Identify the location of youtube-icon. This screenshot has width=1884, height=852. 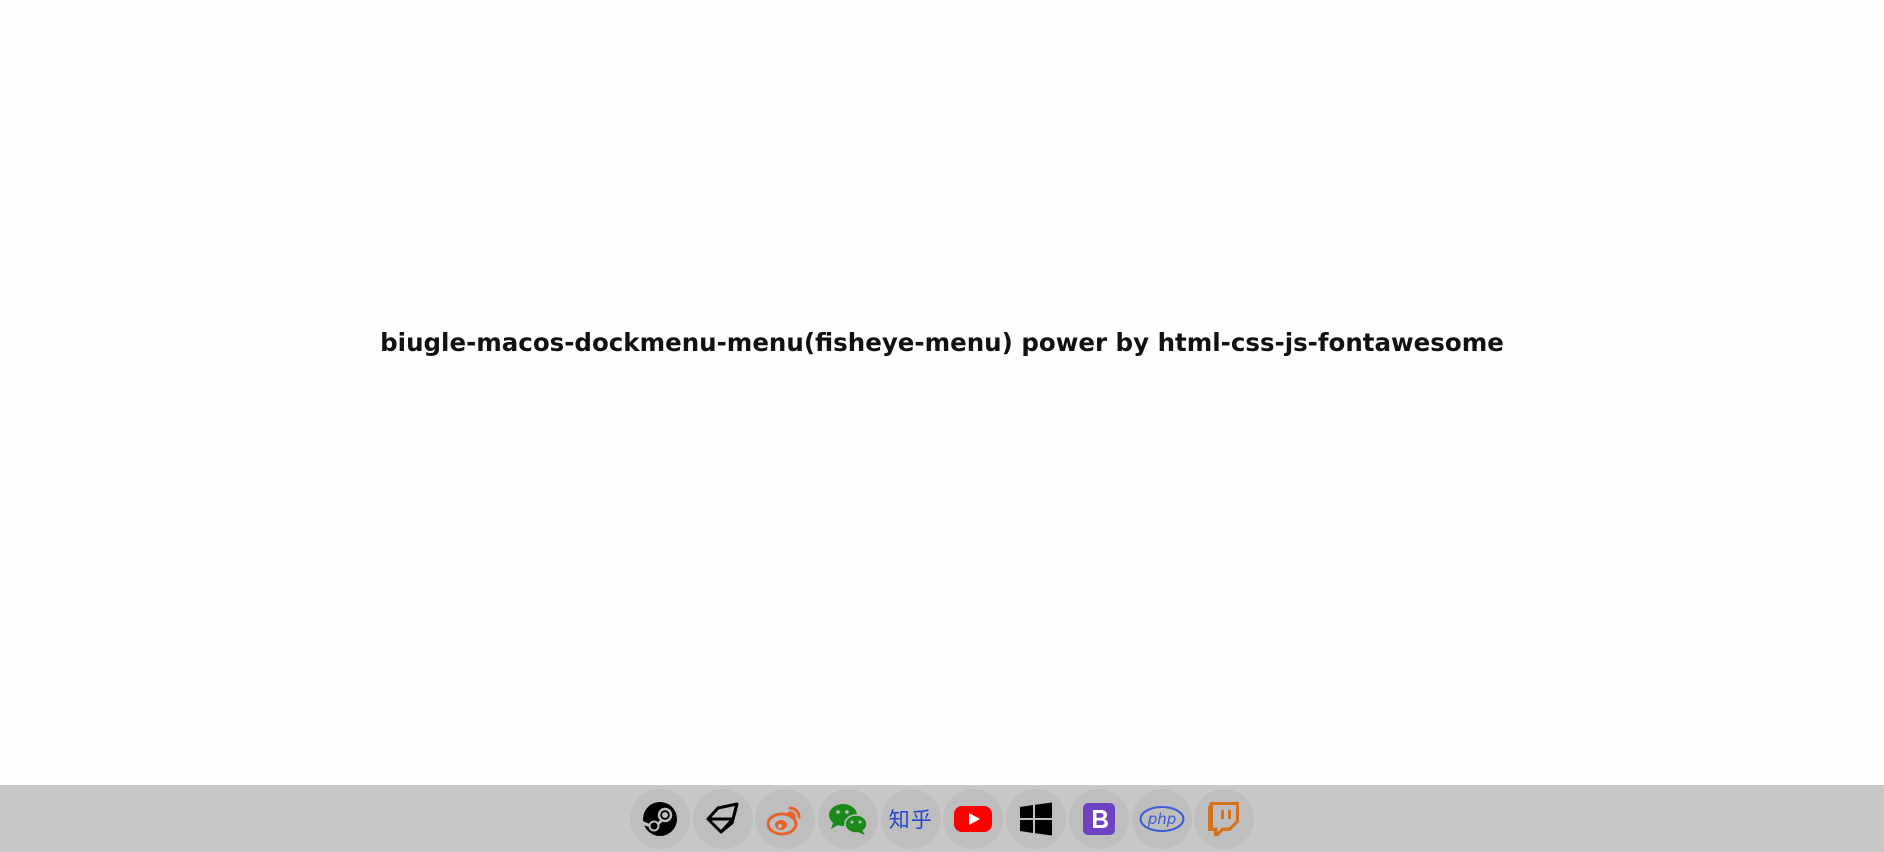
(973, 819).